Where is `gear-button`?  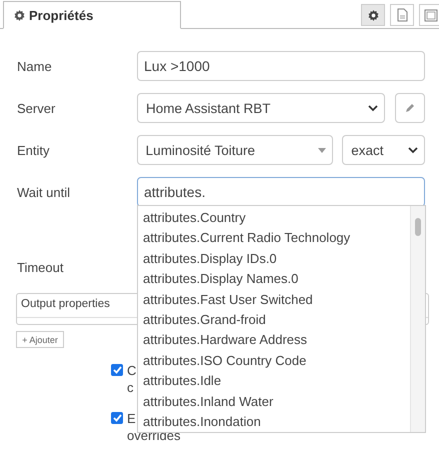
gear-button is located at coordinates (373, 15).